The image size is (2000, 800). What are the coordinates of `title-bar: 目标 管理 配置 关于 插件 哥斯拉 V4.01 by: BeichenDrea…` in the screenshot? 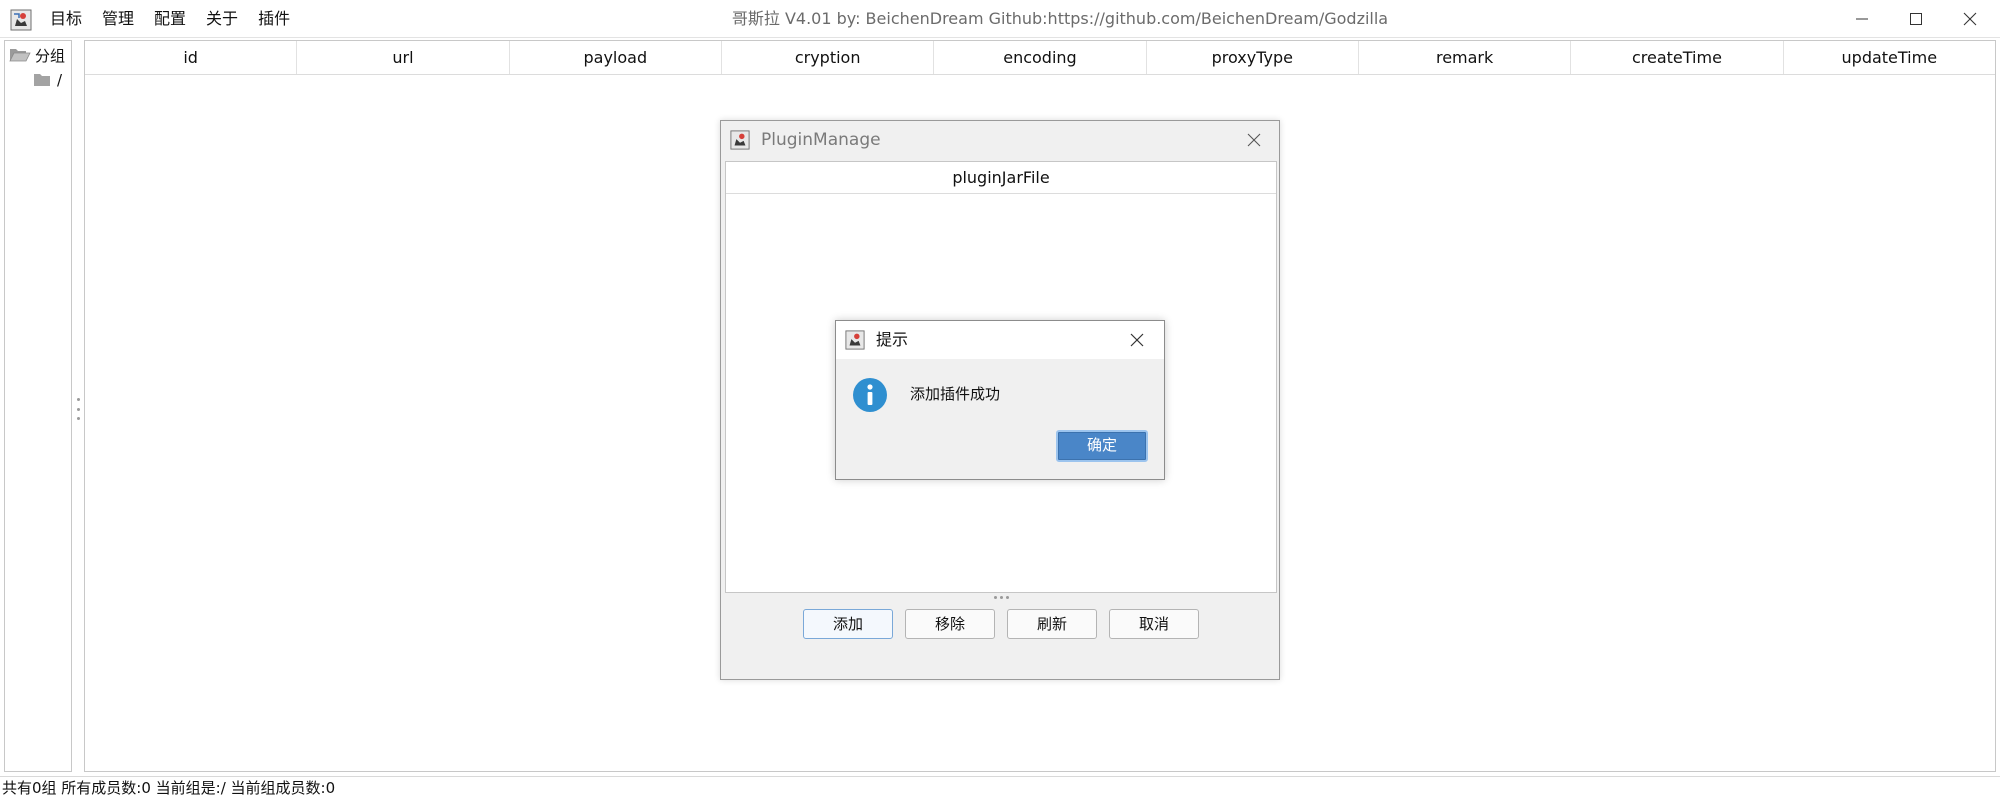 It's located at (1000, 19).